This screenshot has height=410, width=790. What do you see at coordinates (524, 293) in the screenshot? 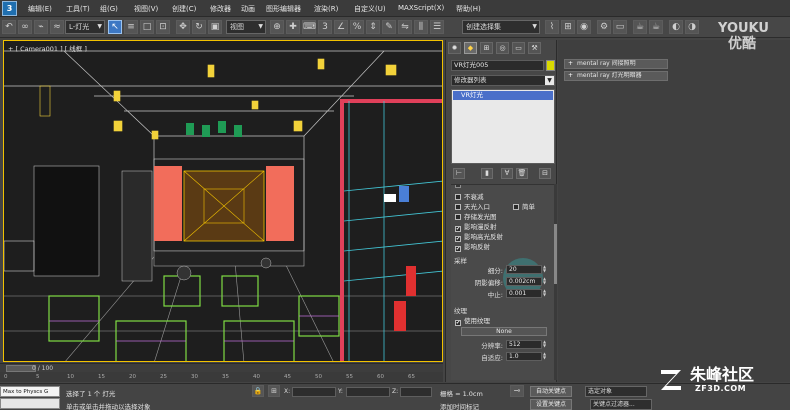
I see `cutoff-field: 0.001` at bounding box center [524, 293].